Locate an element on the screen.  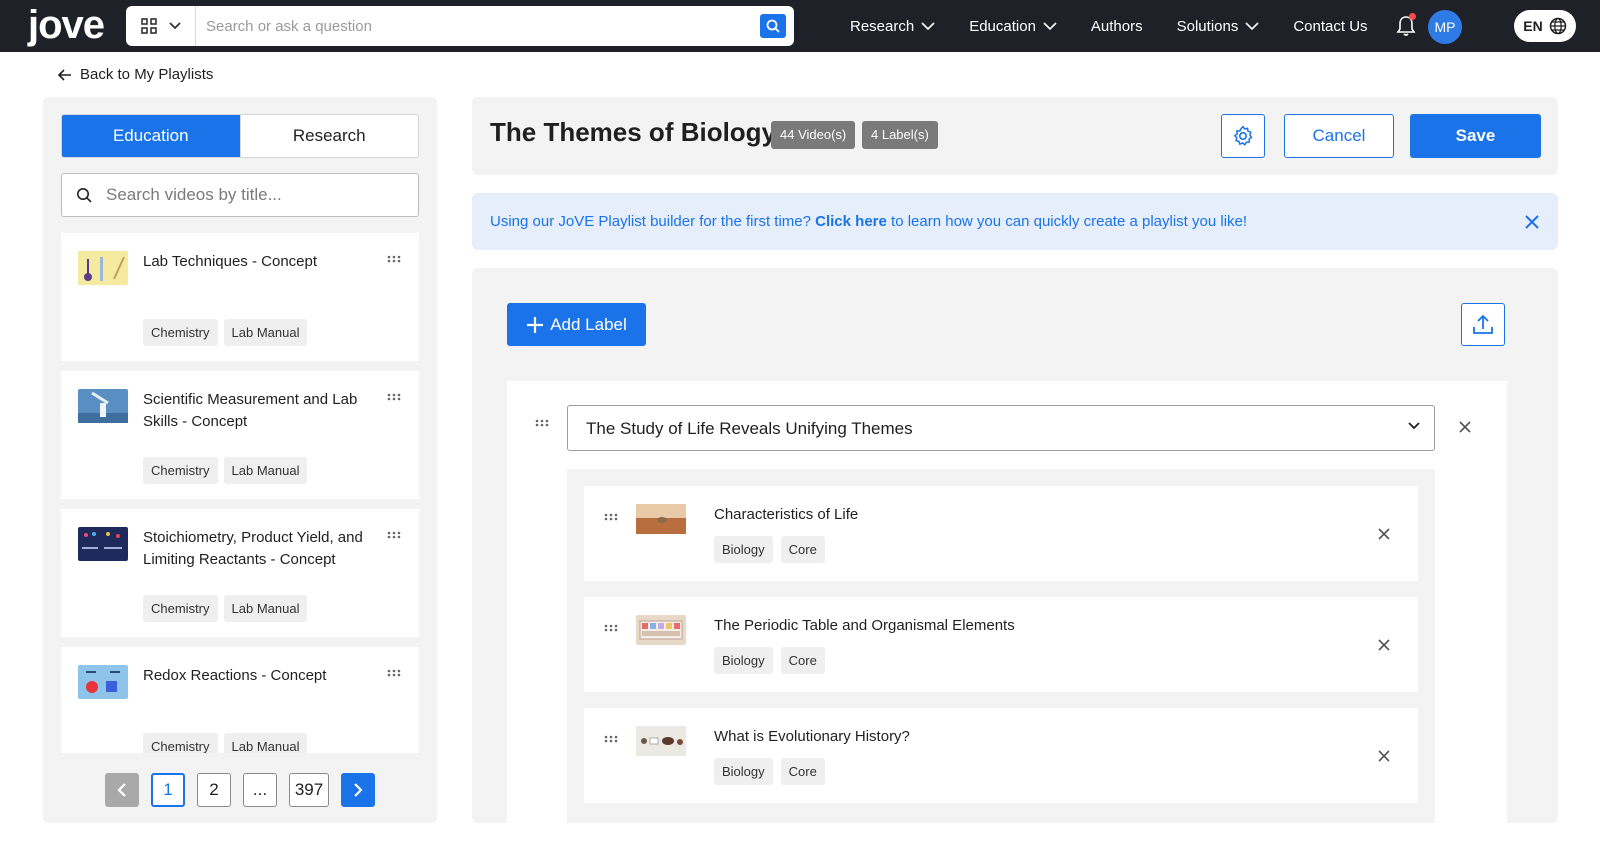
label-count-badge: 4 Label(s) is located at coordinates (900, 135).